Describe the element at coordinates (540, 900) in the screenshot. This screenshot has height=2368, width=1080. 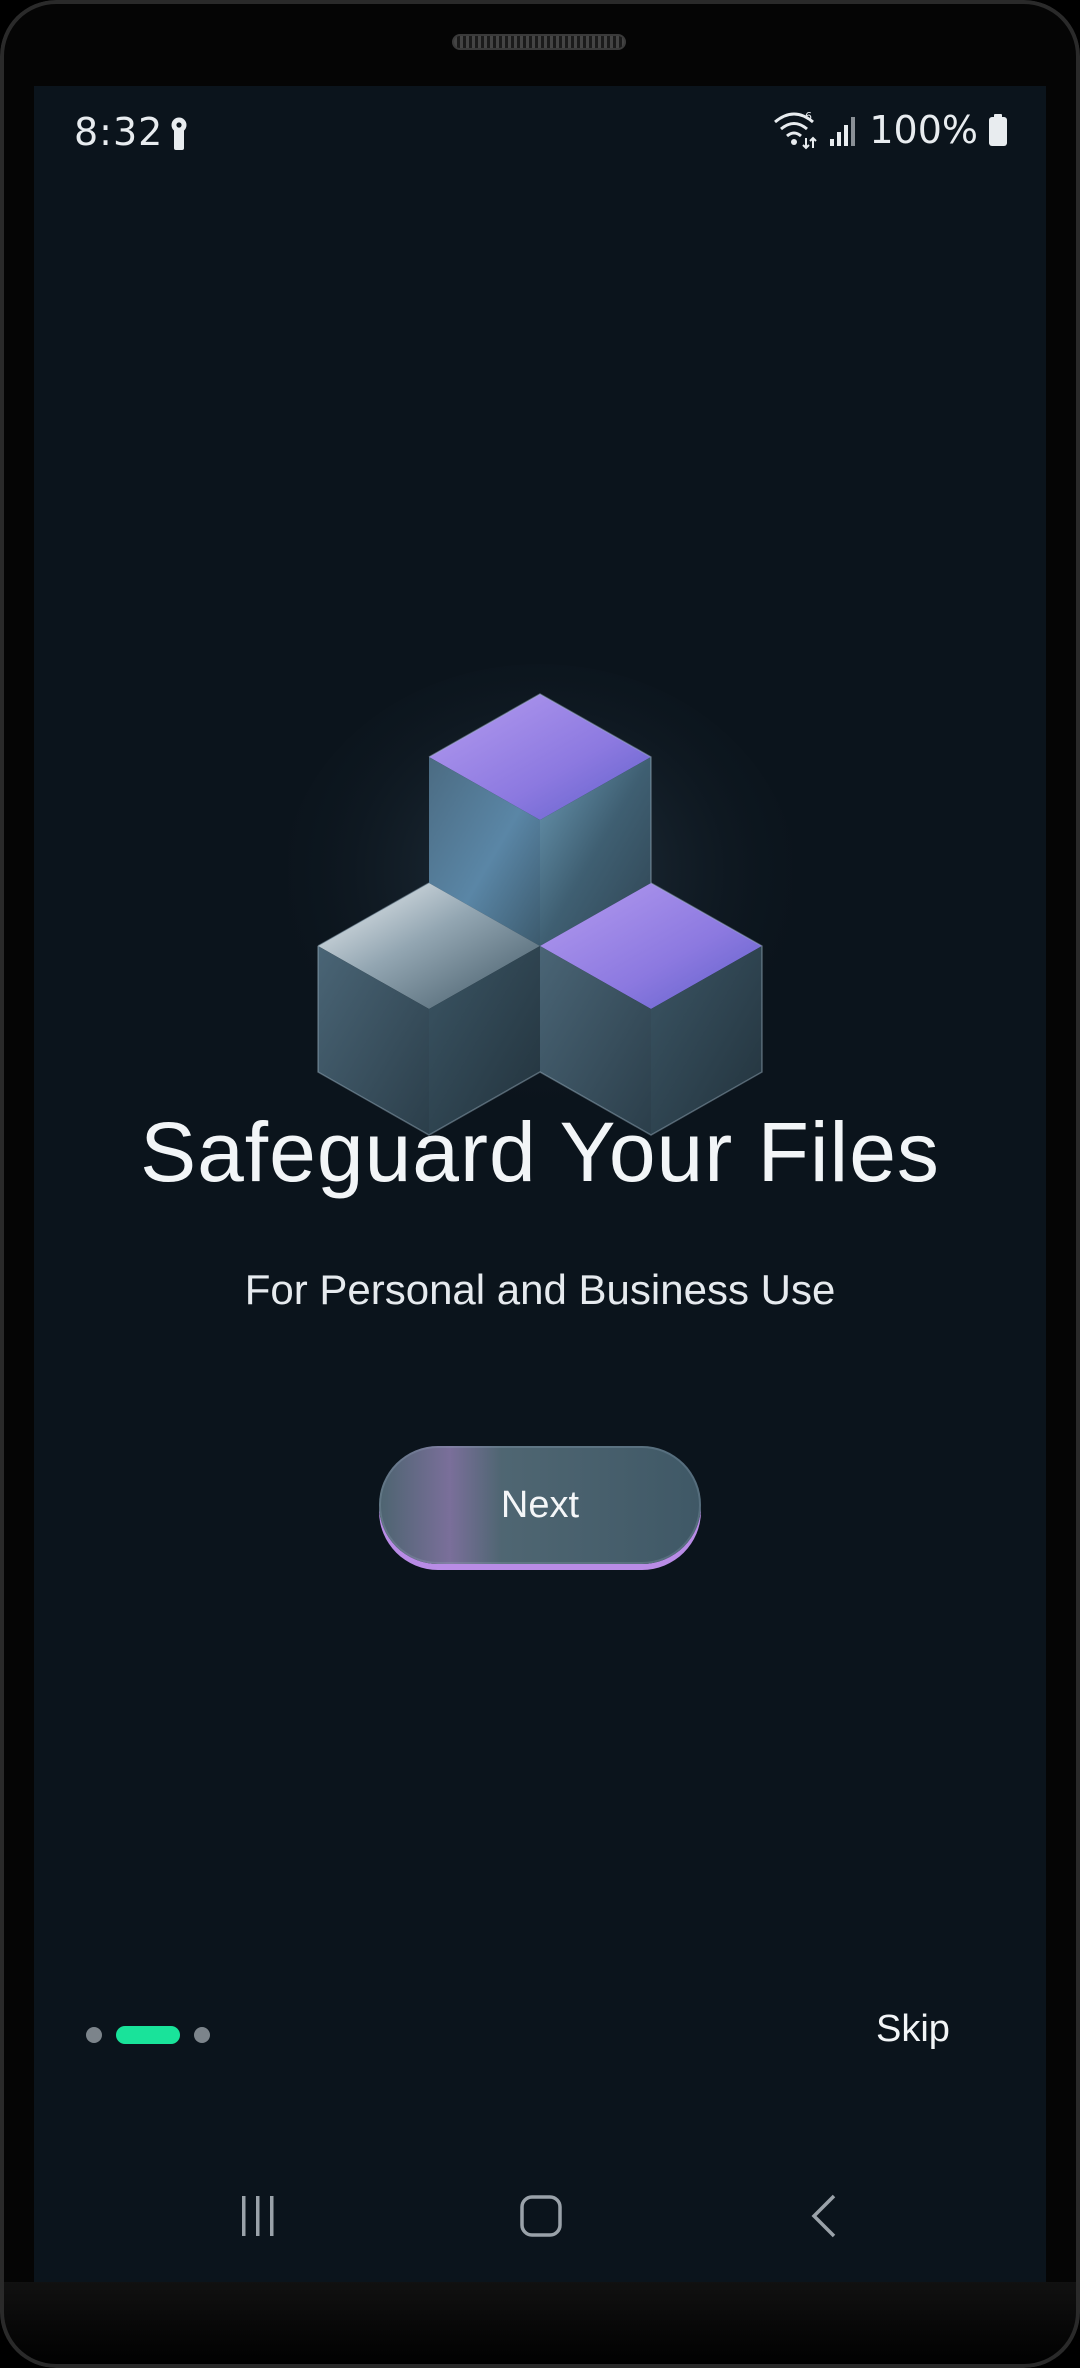
I see `cubes-illustration` at that location.